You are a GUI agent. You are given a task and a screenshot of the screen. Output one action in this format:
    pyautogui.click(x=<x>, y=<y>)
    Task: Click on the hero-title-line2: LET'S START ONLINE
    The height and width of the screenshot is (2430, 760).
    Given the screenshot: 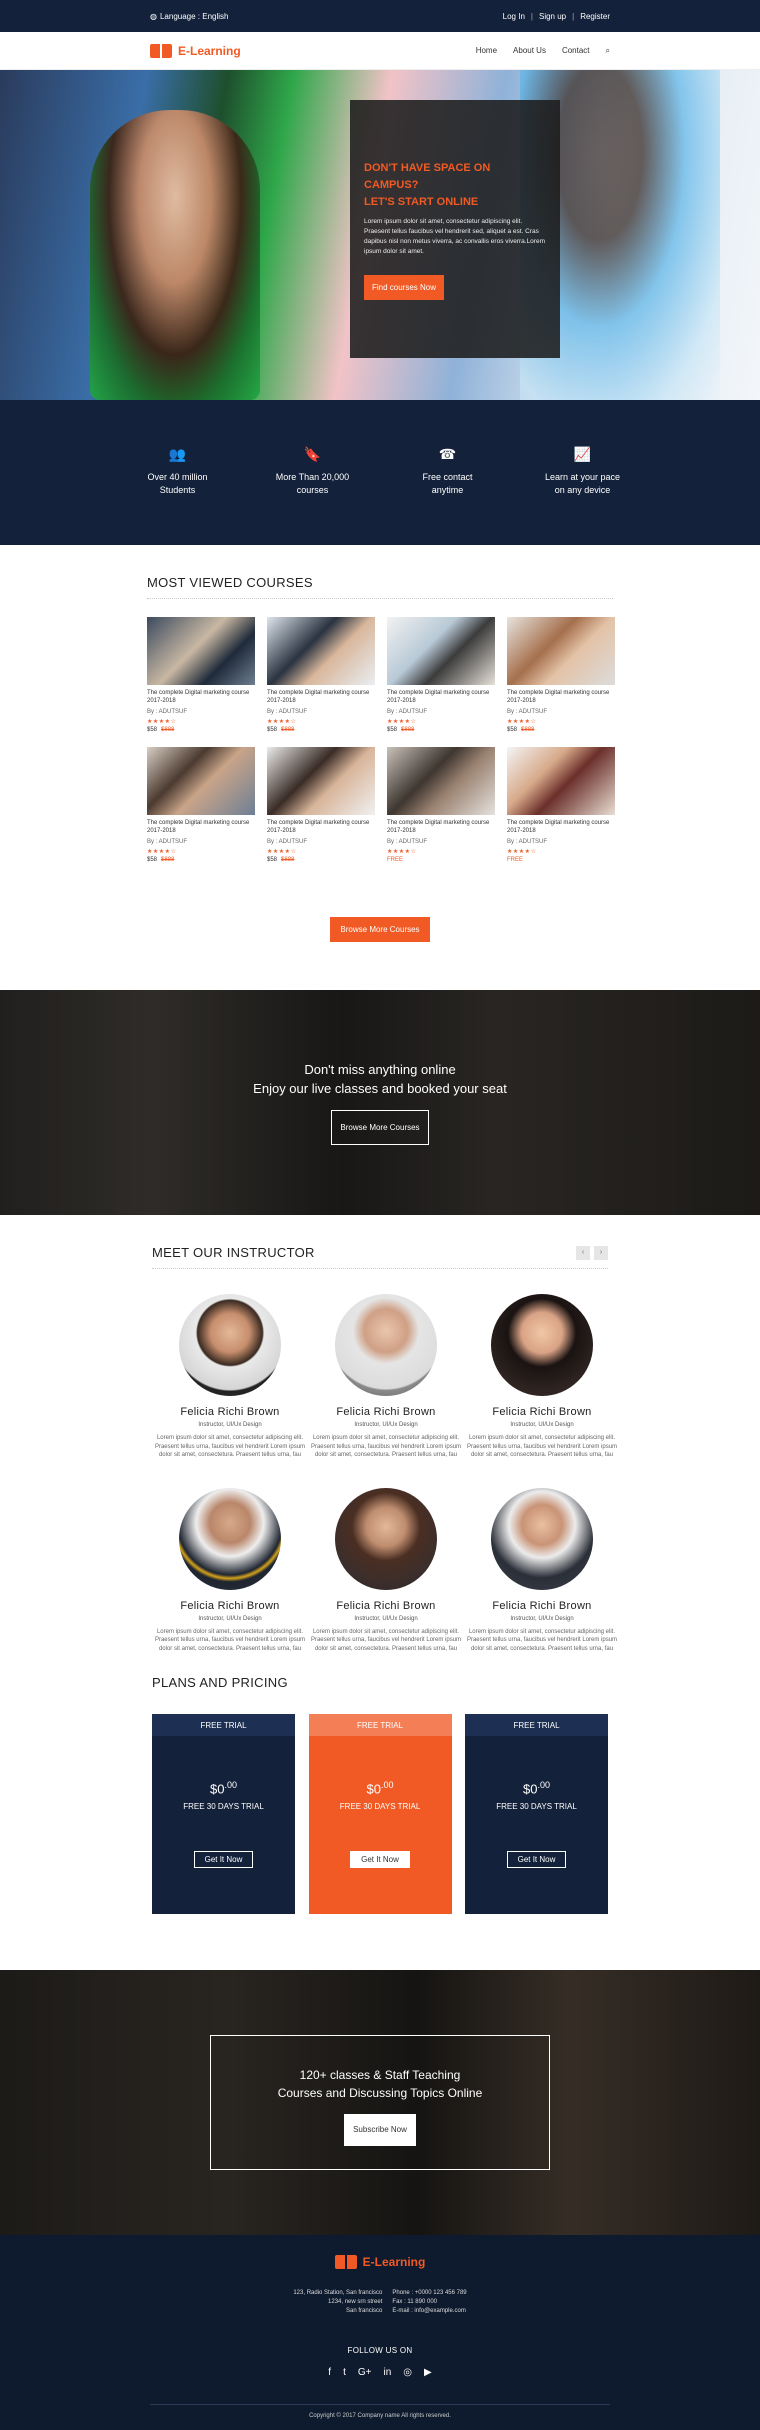 What is the action you would take?
    pyautogui.click(x=421, y=202)
    